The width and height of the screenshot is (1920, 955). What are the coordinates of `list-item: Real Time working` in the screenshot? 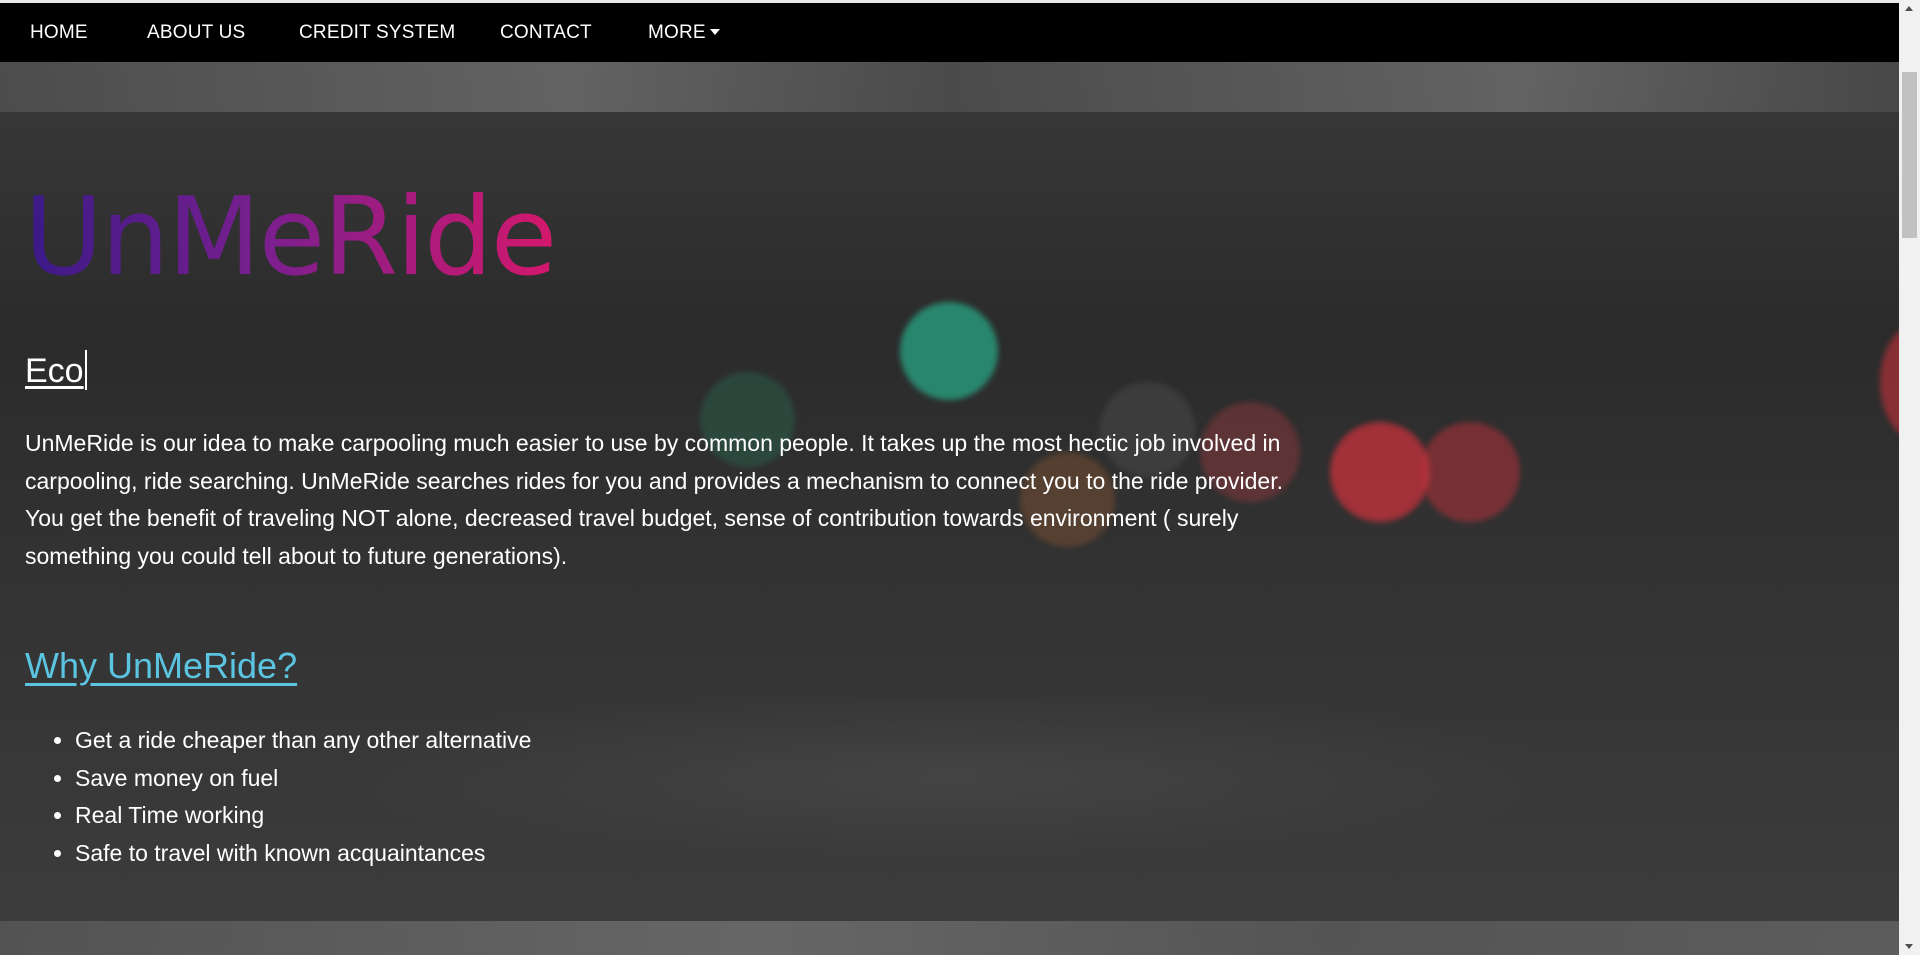 It's located at (303, 816).